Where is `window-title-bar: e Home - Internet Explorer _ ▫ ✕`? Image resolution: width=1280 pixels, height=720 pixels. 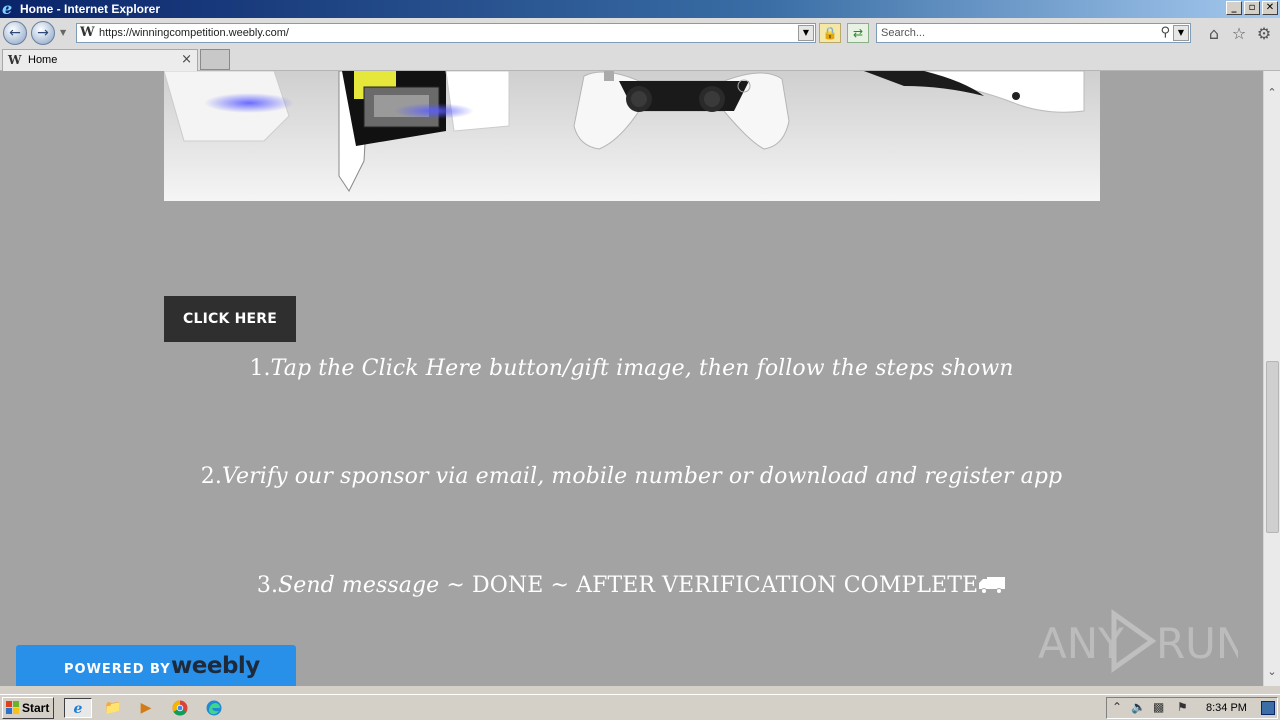
window-title-bar: e Home - Internet Explorer _ ▫ ✕ is located at coordinates (640, 9).